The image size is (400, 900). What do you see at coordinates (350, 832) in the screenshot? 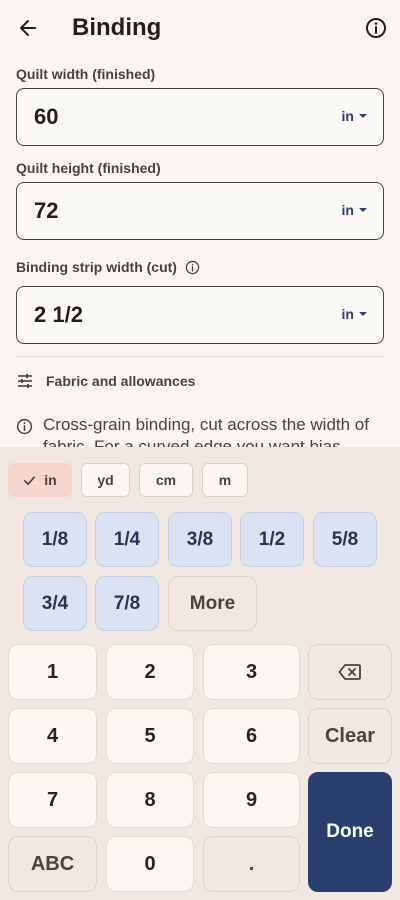
I see `done-button: Done` at bounding box center [350, 832].